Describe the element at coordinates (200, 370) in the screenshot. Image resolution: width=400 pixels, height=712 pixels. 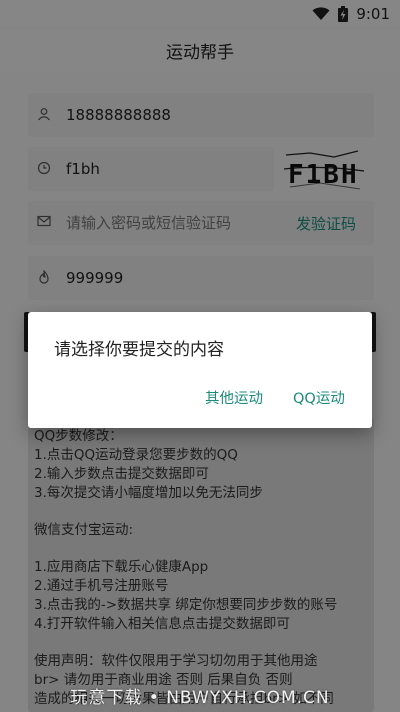
I see `submit-choice-dialog: 请选择你要提交的内容 其他运动 QQ运动` at that location.